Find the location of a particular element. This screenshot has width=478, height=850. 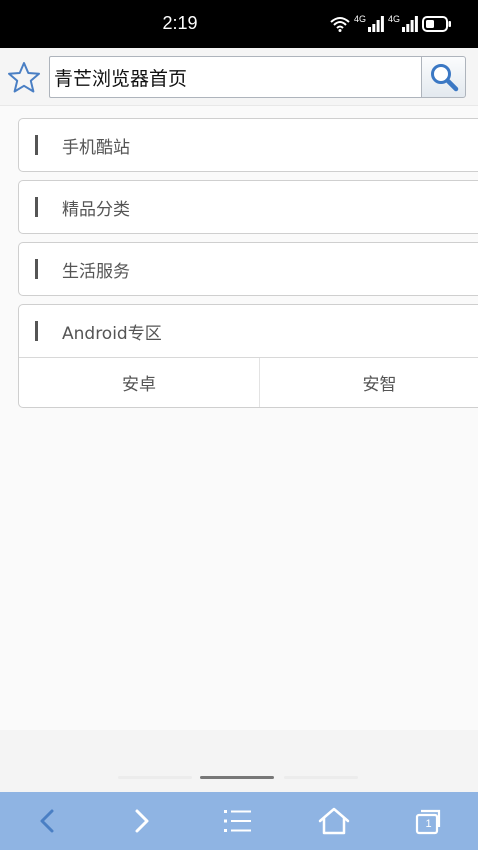

home-button is located at coordinates (334, 821).